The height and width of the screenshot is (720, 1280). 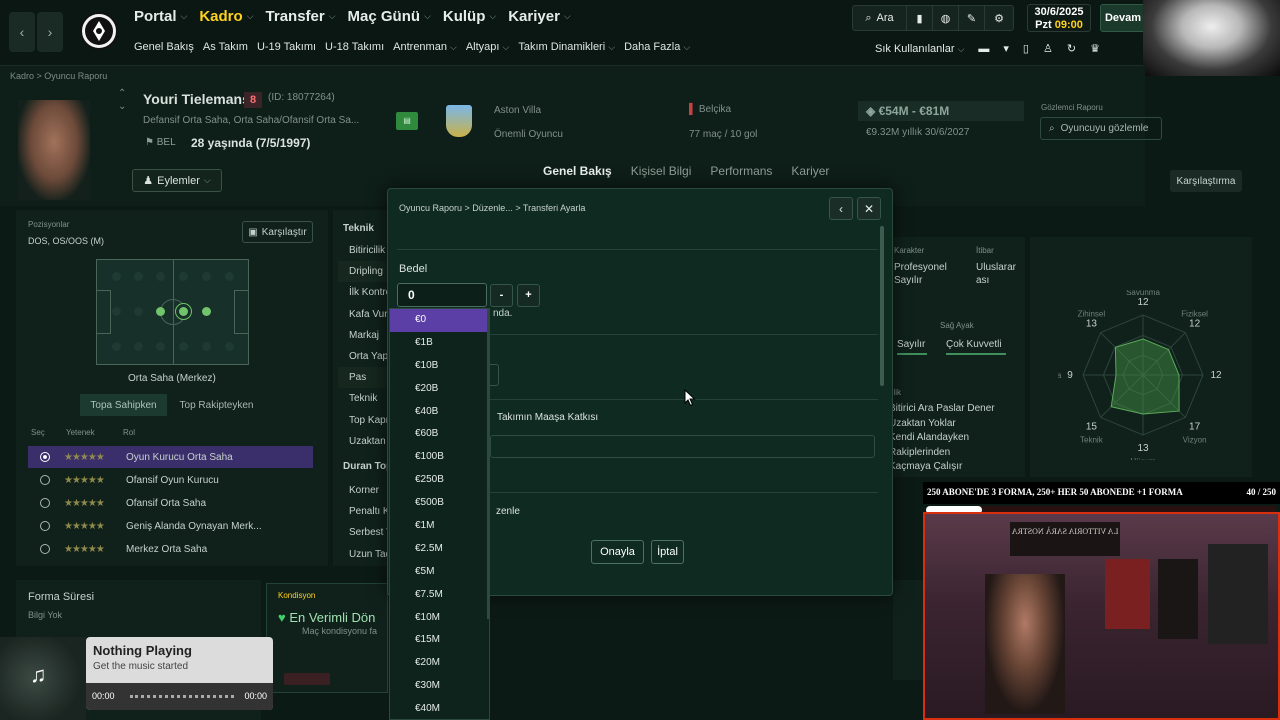 I want to click on chevron-left-icon: ‹, so click(x=841, y=208).